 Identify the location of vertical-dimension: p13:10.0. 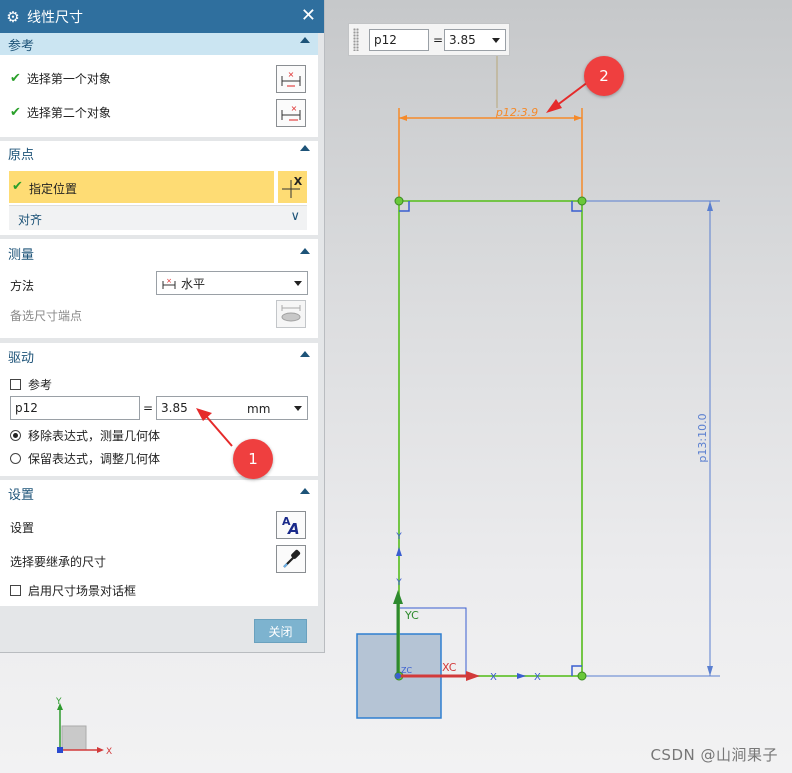
(651, 438).